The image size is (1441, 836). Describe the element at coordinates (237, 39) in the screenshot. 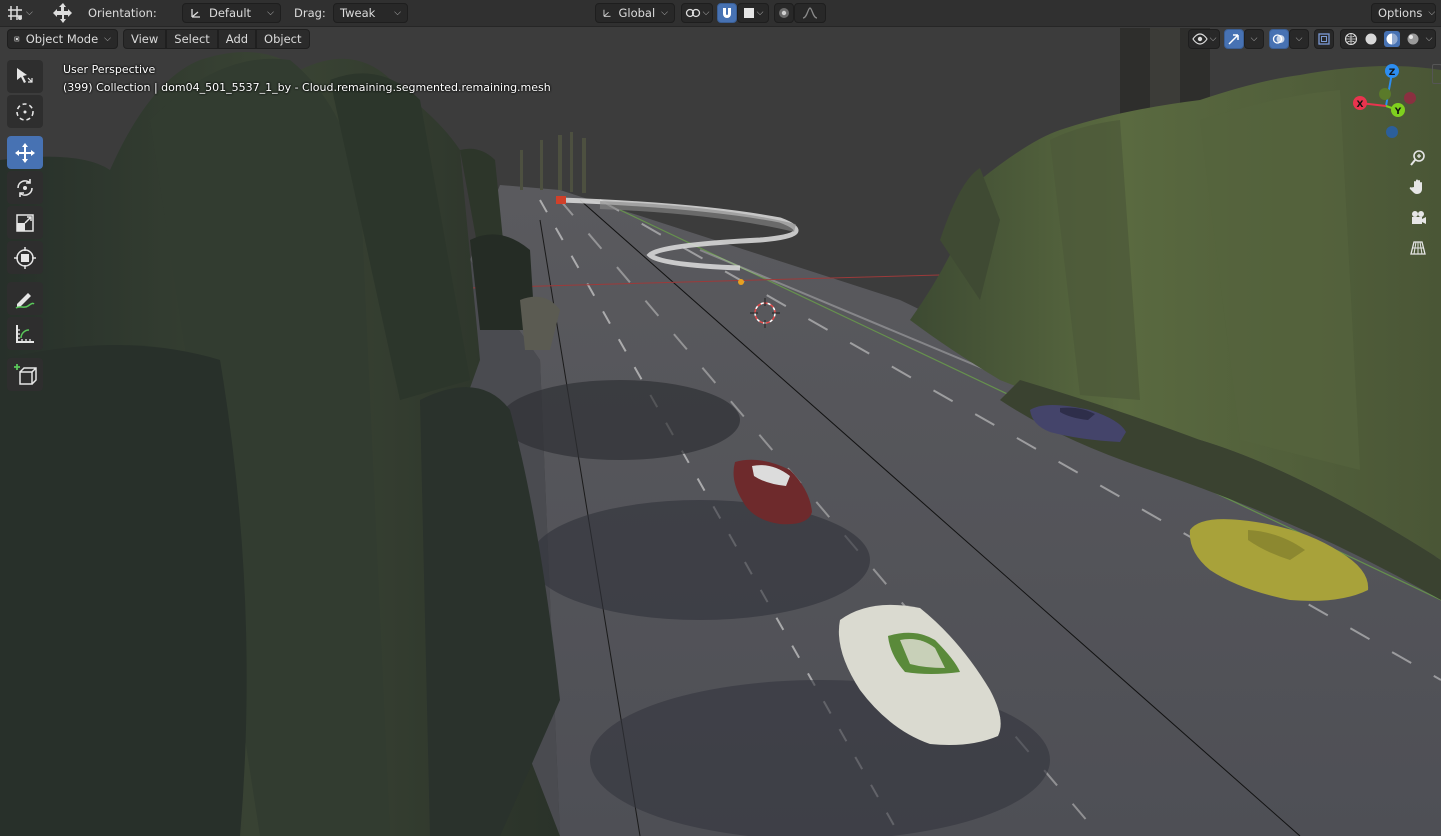

I see `add-menu: Add` at that location.